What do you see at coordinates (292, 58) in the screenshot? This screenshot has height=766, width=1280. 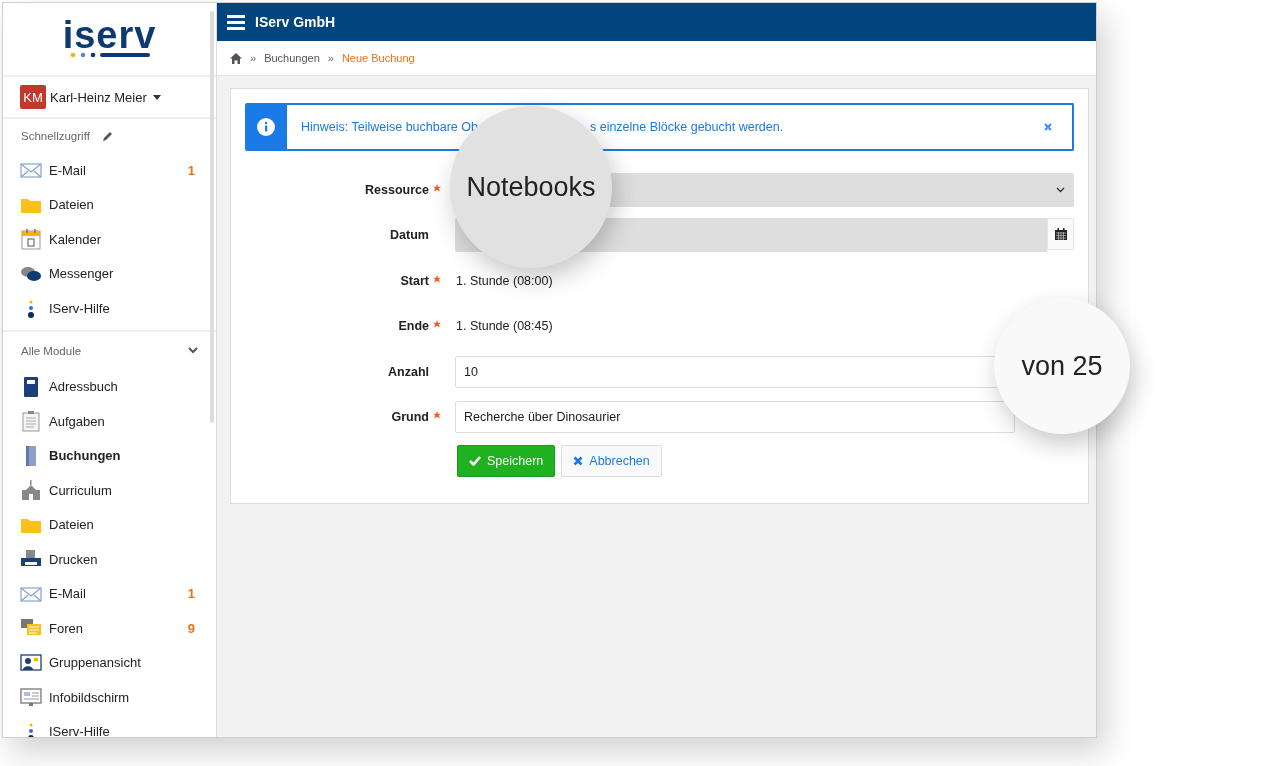 I see `breadcrumb-link: Buchungen` at bounding box center [292, 58].